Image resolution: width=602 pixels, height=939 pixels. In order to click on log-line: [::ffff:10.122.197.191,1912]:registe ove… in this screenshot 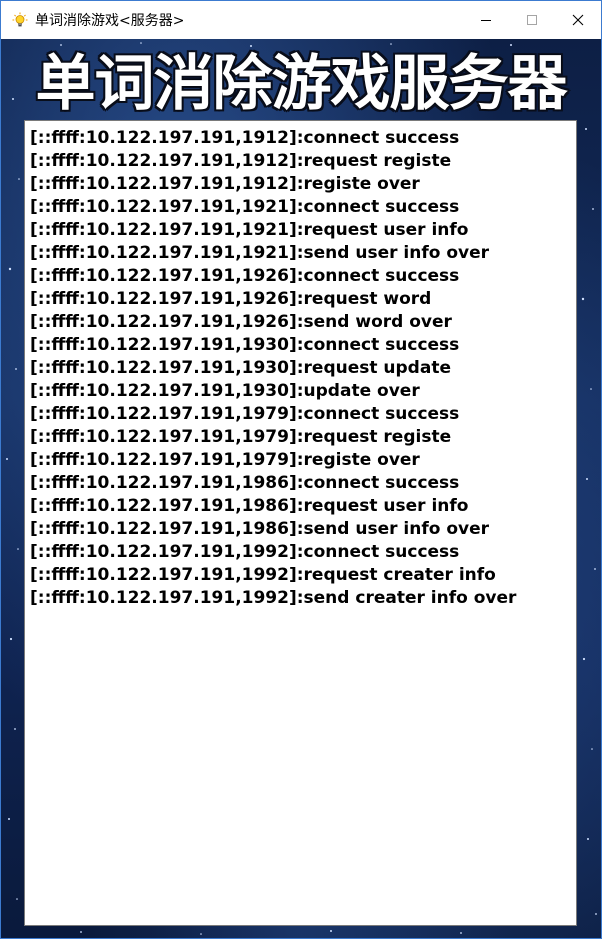, I will do `click(225, 184)`.